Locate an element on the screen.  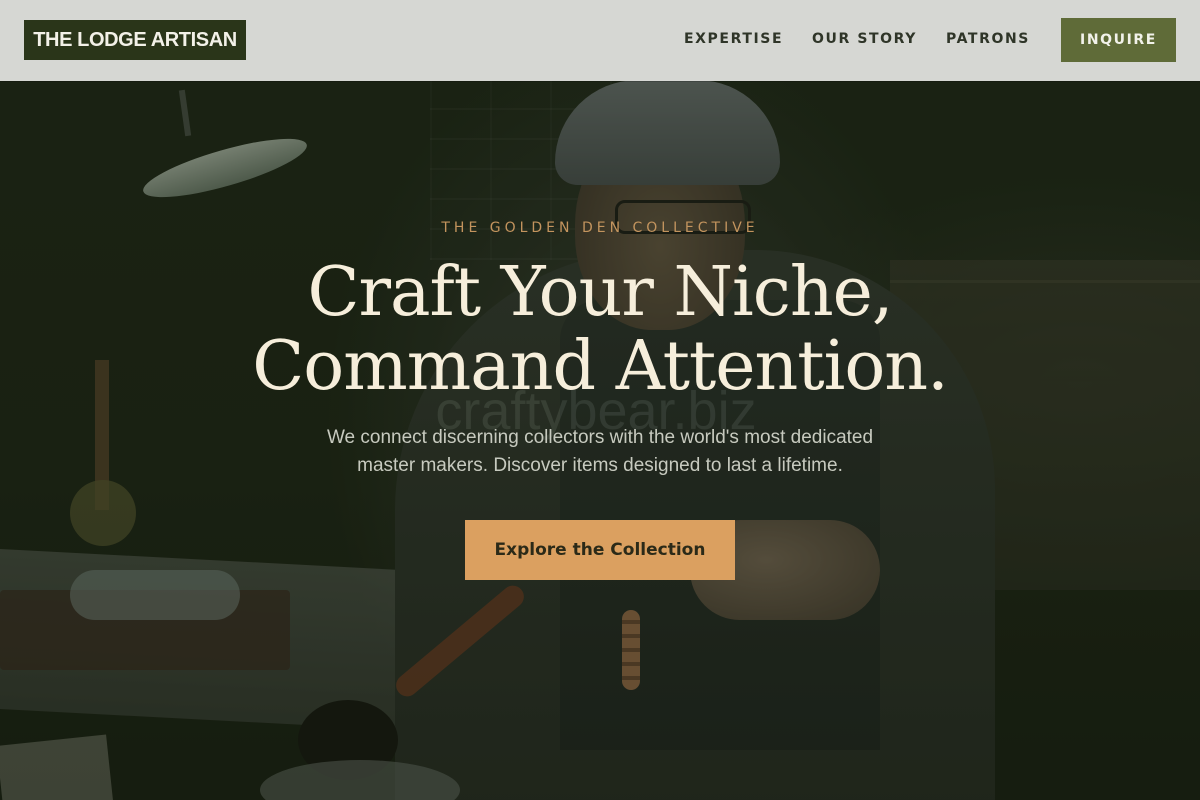
inquire-button: INQUIRE is located at coordinates (1118, 40).